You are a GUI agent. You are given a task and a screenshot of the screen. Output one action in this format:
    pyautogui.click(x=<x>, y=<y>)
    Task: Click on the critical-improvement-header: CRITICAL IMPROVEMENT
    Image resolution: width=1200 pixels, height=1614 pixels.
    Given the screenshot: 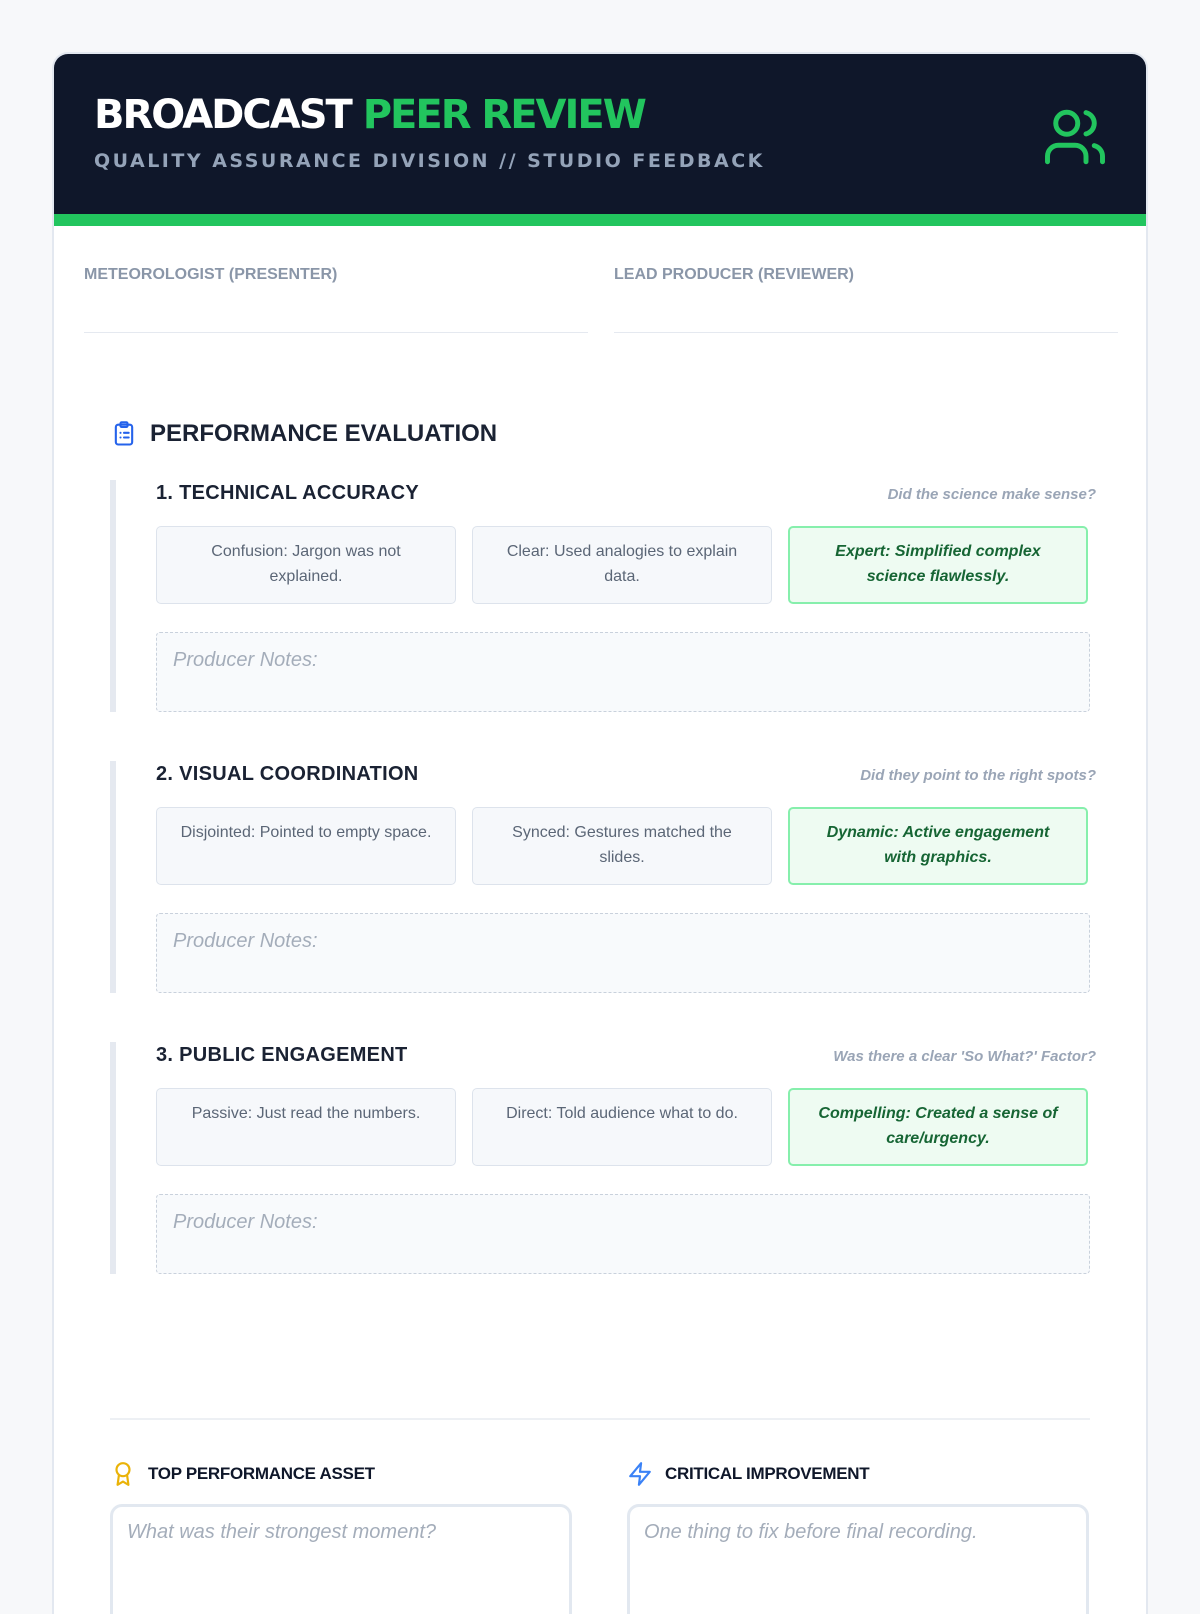 What is the action you would take?
    pyautogui.click(x=858, y=1474)
    